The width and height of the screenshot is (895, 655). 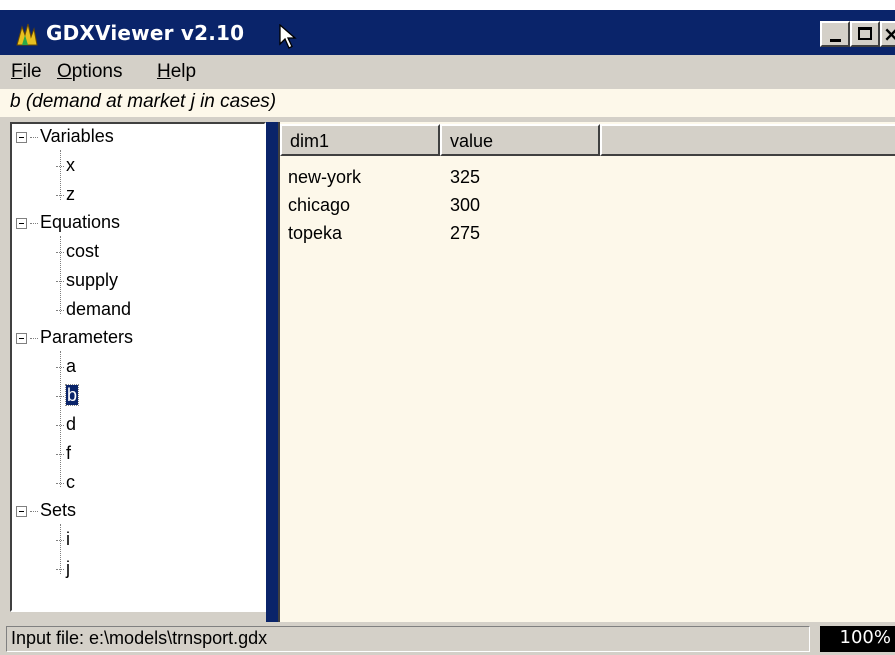 I want to click on title-bar: GDXViewer v2.10 ×, so click(x=447, y=32).